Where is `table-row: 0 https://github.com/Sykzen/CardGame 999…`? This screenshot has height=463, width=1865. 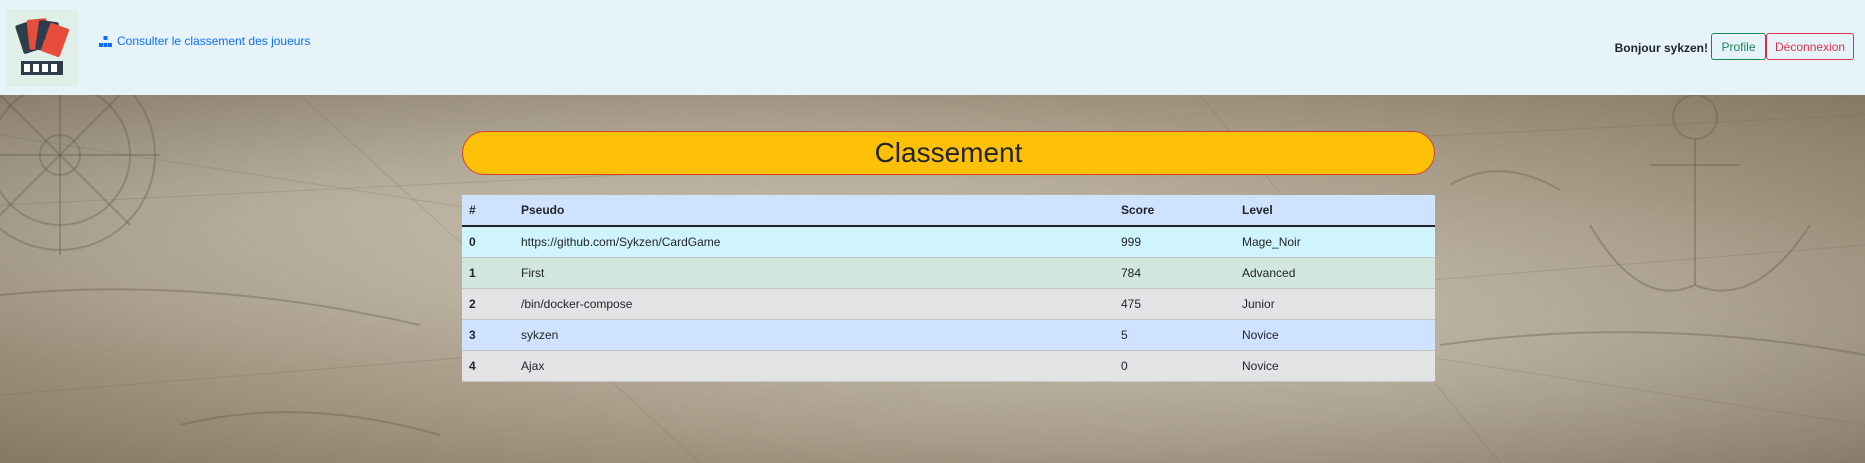
table-row: 0 https://github.com/Sykzen/CardGame 999… is located at coordinates (948, 242).